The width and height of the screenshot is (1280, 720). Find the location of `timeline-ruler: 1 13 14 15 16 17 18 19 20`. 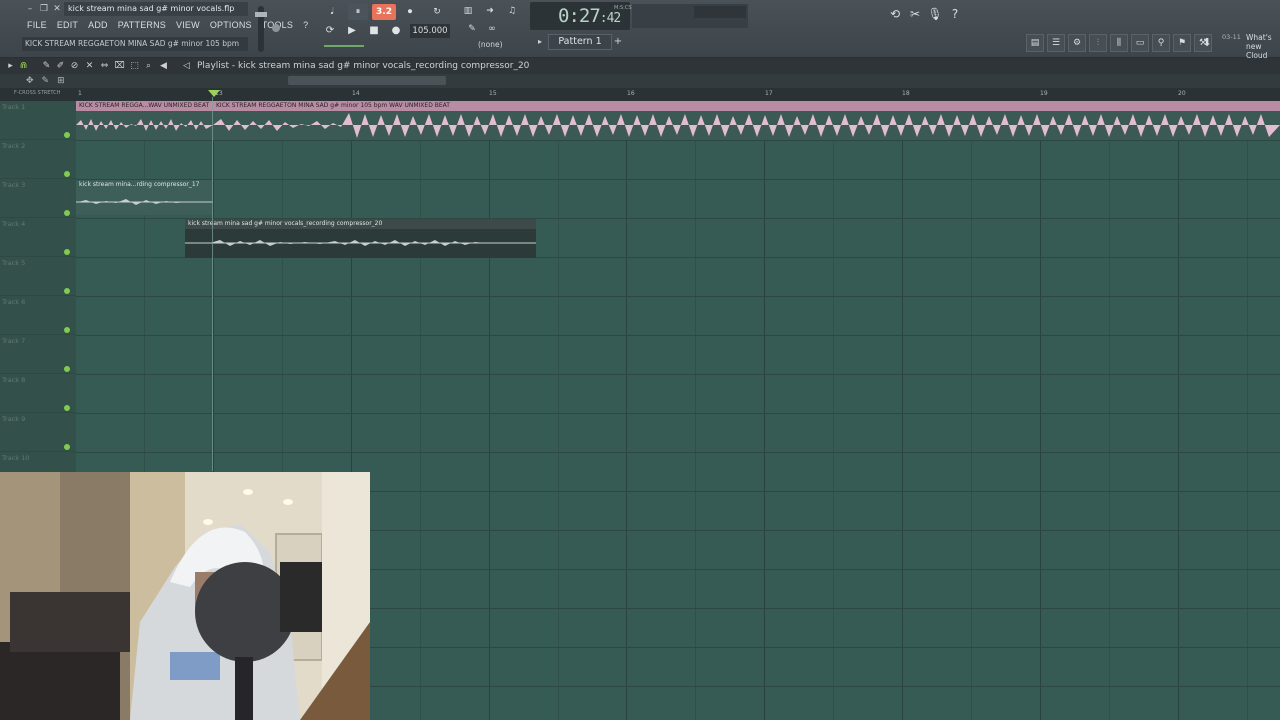

timeline-ruler: 1 13 14 15 16 17 18 19 20 is located at coordinates (640, 94).